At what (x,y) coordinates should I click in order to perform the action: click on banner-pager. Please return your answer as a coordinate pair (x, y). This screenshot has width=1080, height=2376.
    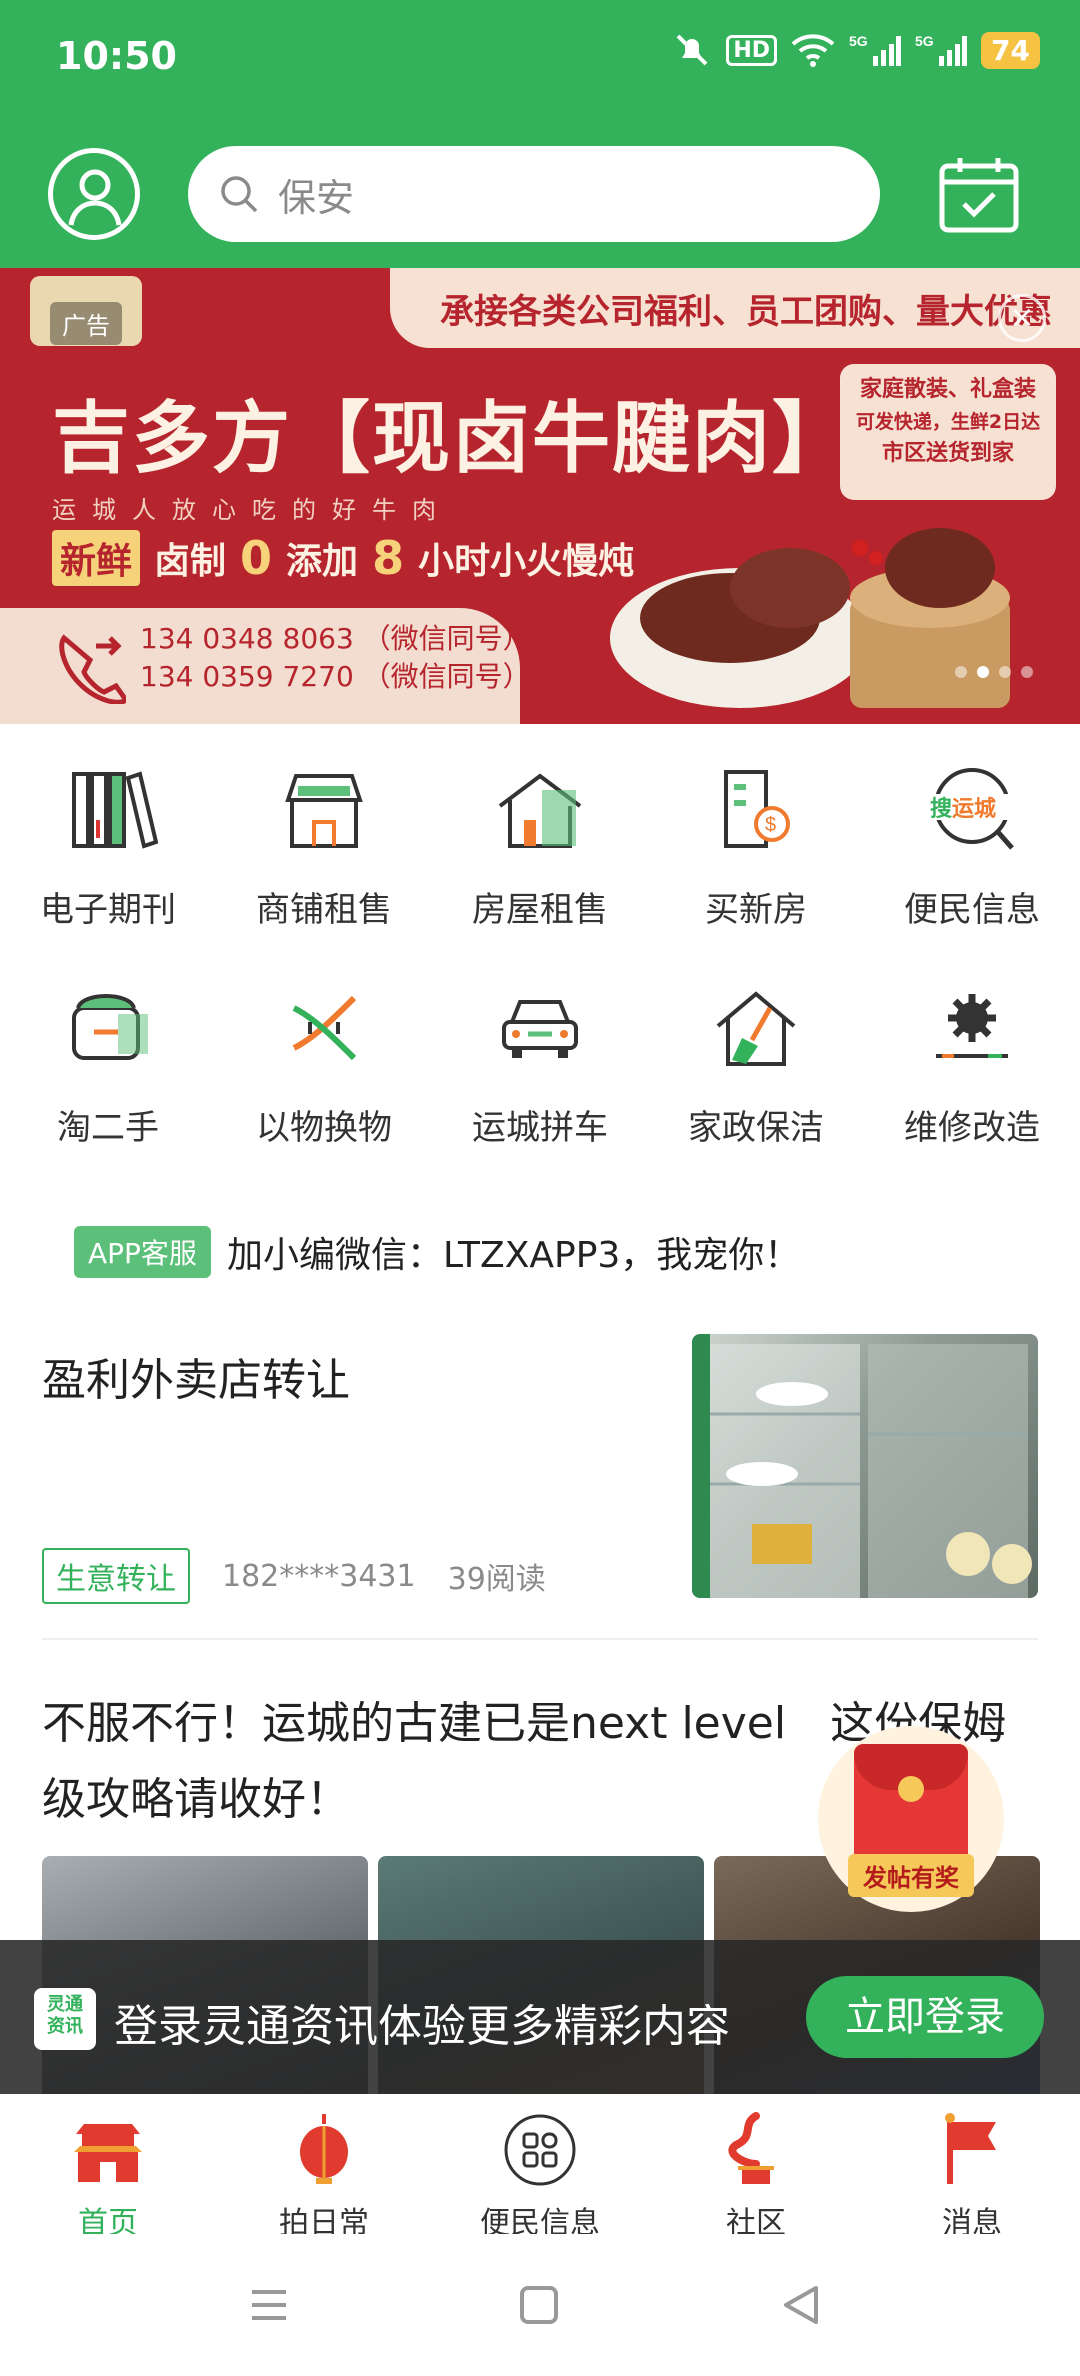
    Looking at the image, I should click on (994, 672).